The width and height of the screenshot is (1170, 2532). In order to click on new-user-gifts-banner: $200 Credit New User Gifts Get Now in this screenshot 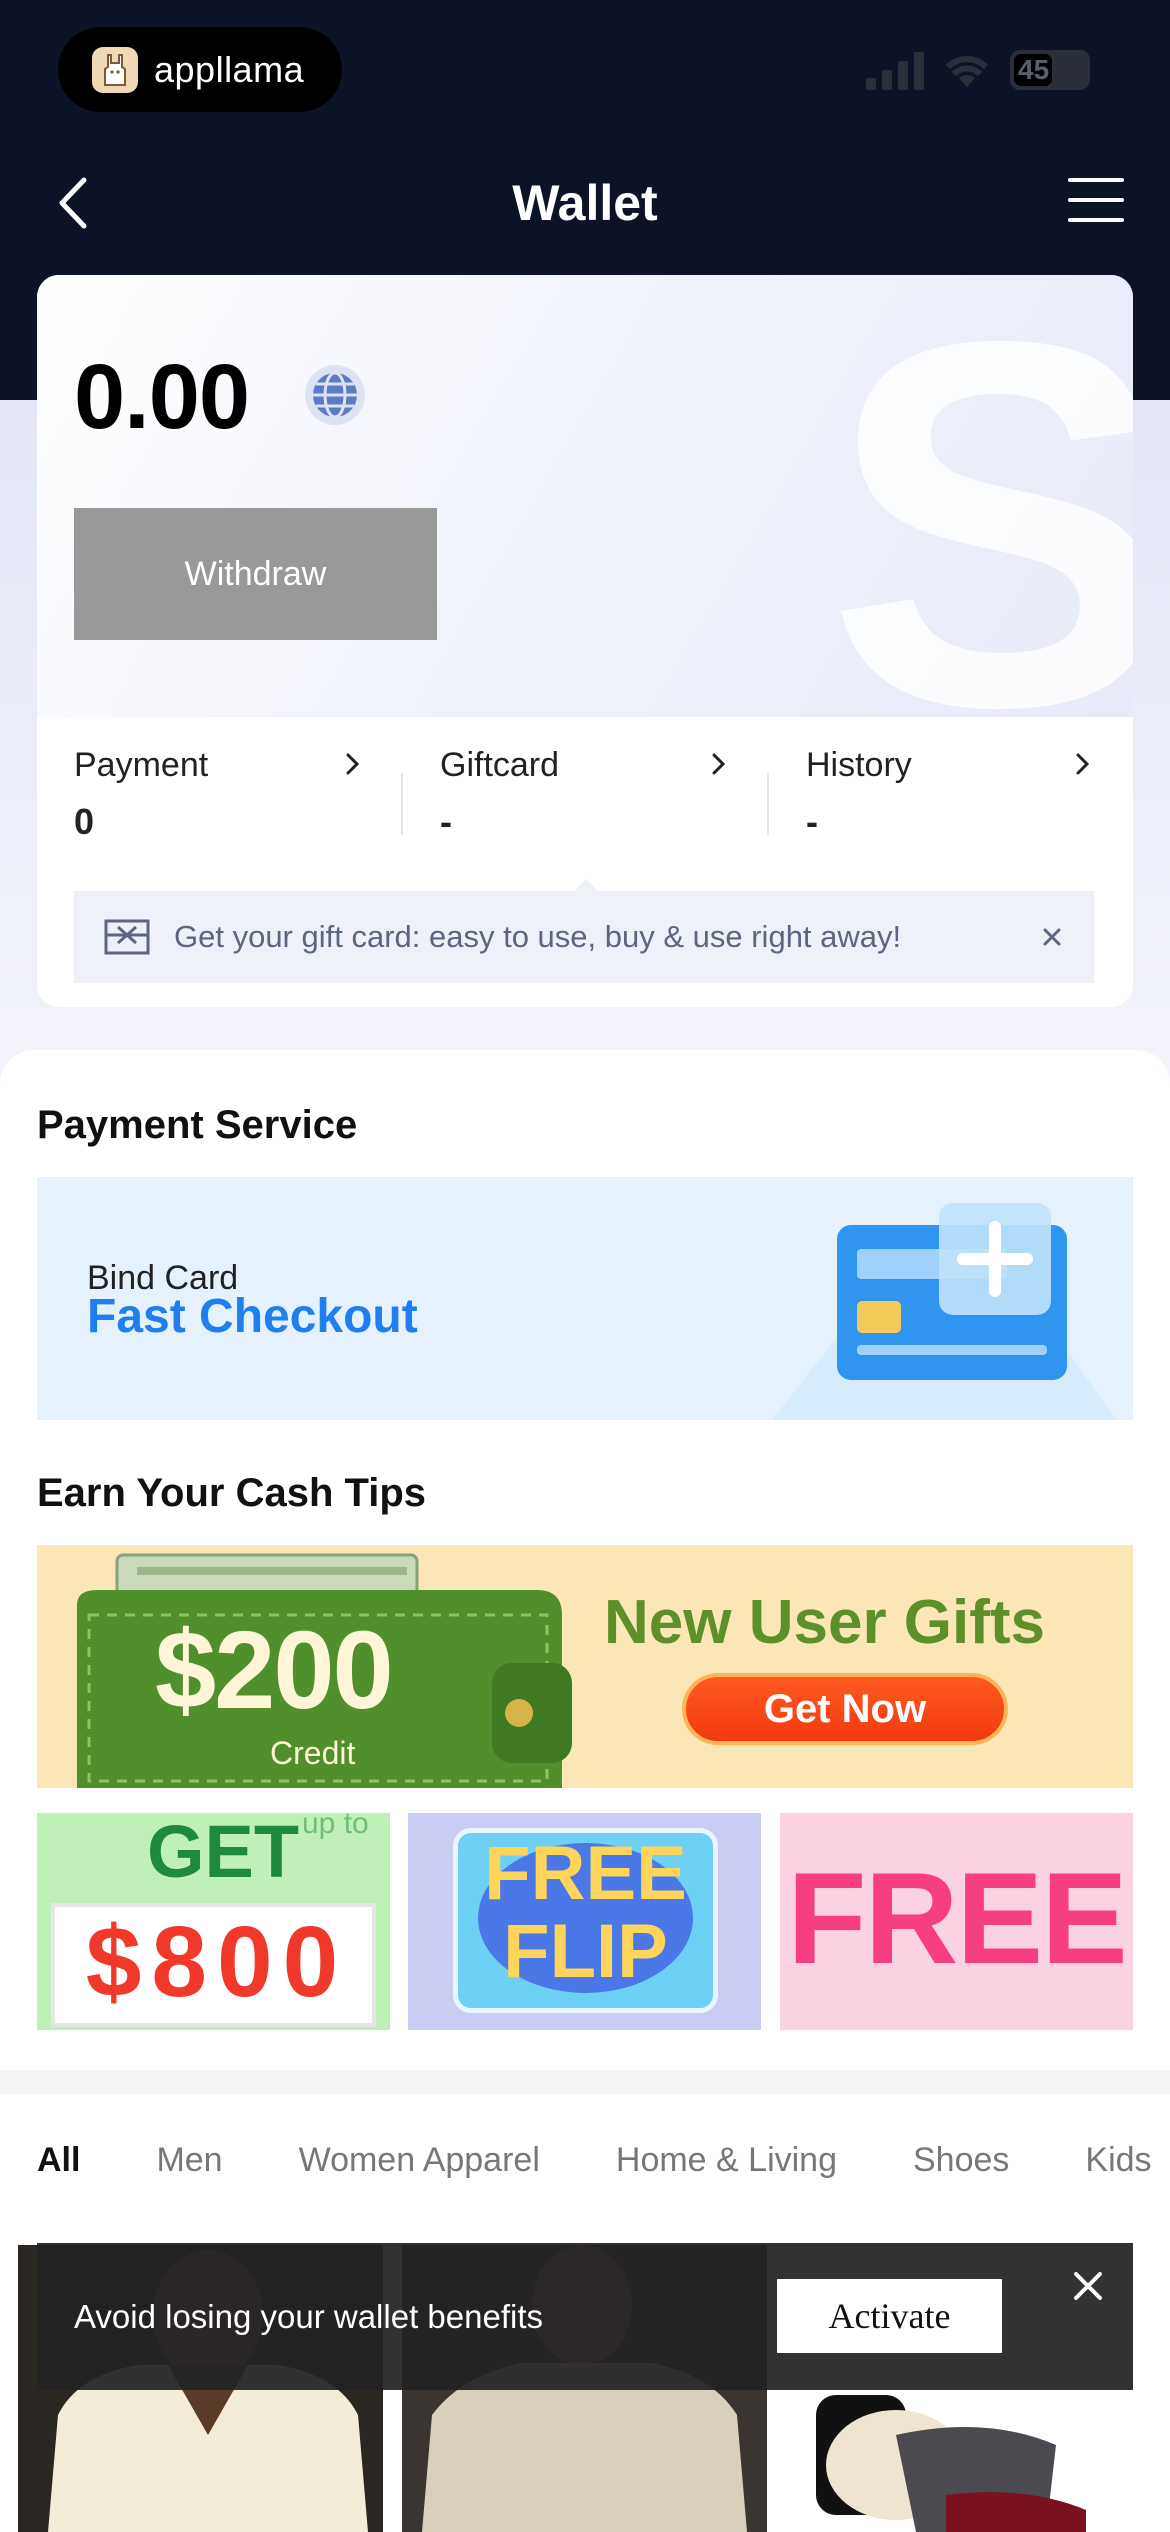, I will do `click(585, 1666)`.